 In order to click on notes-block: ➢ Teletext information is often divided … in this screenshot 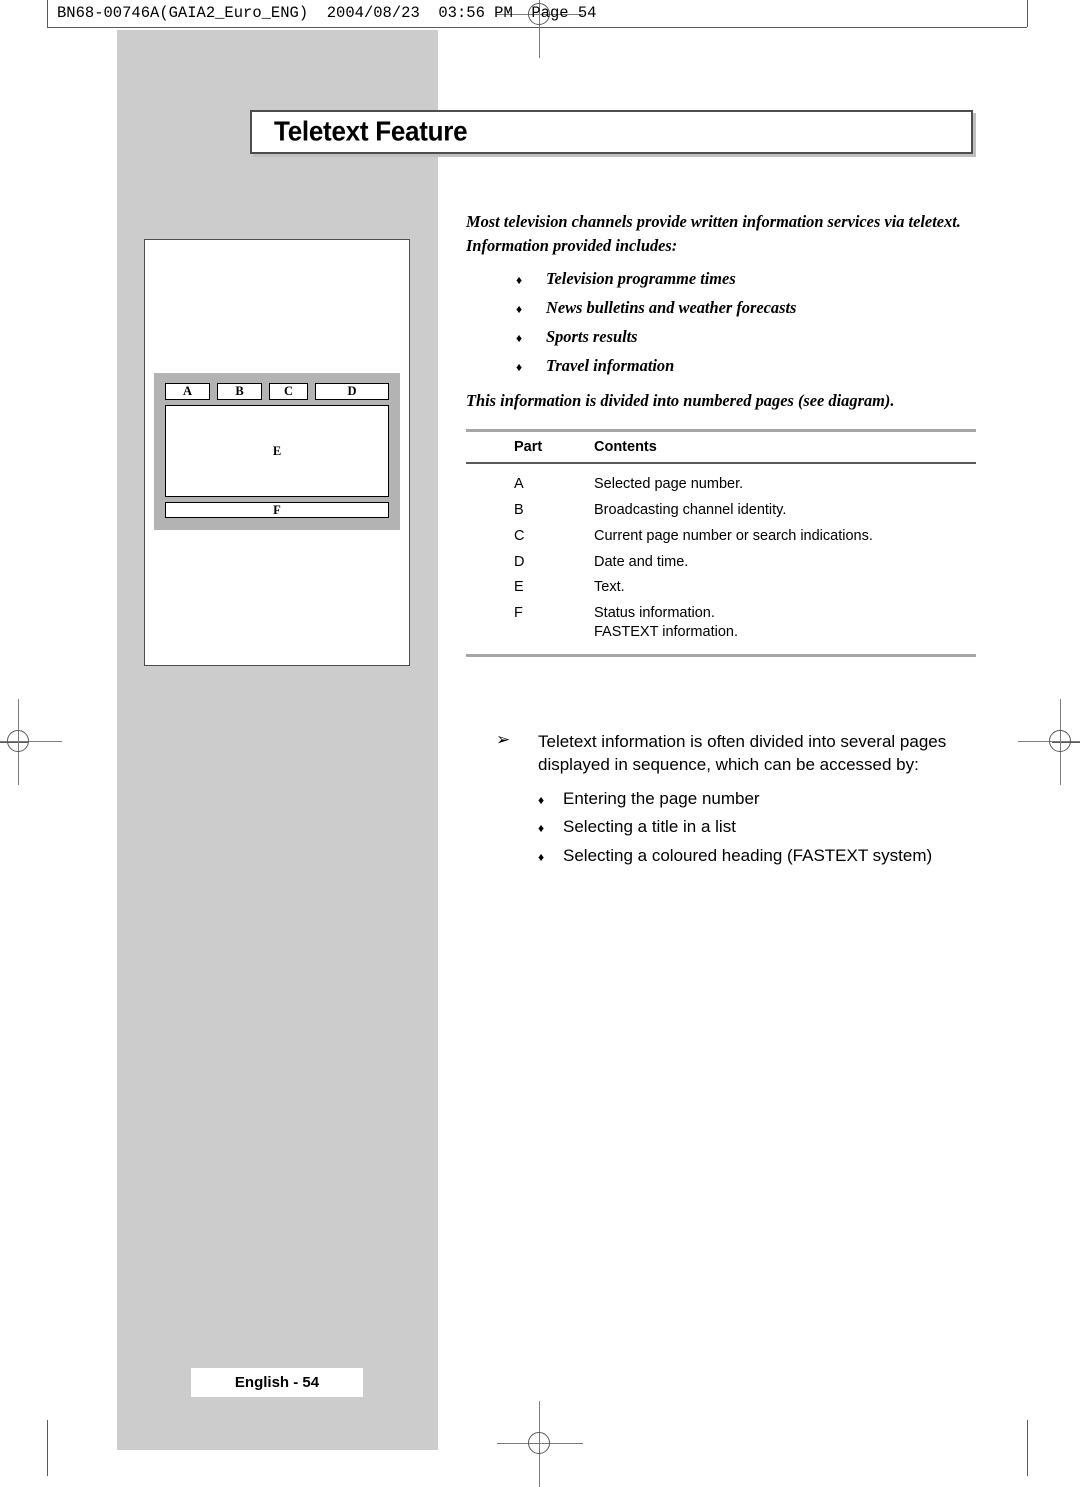, I will do `click(741, 800)`.